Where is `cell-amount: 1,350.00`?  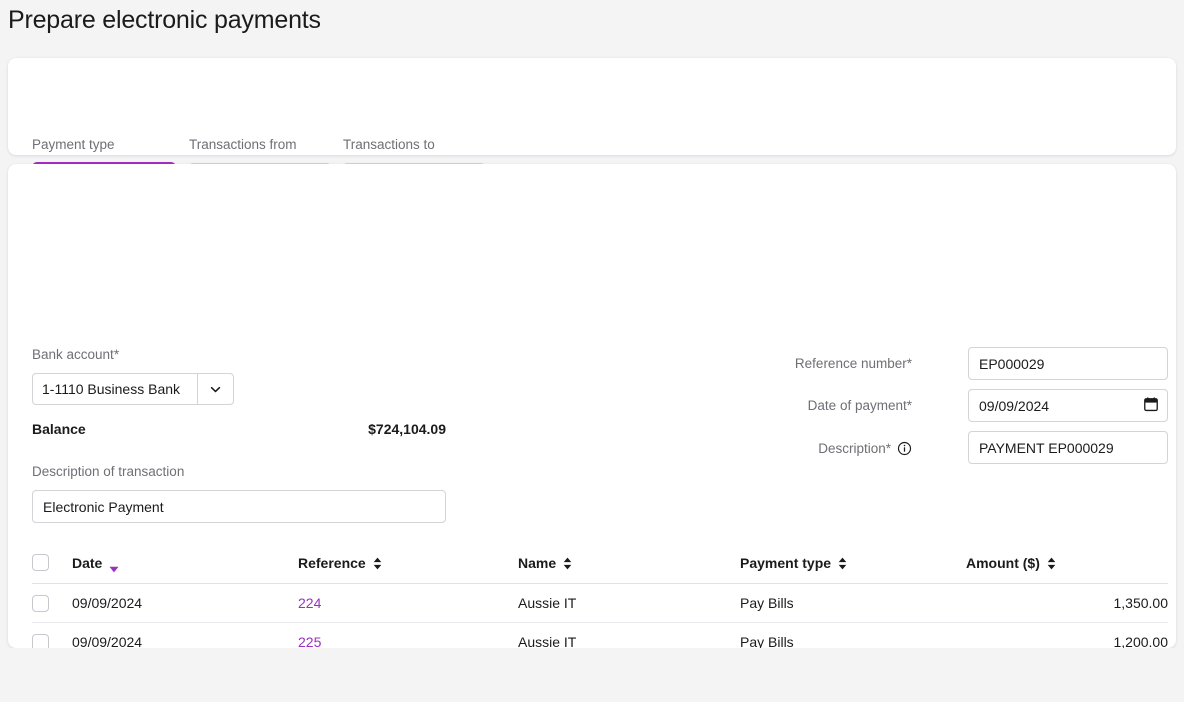 cell-amount: 1,350.00 is located at coordinates (1067, 603).